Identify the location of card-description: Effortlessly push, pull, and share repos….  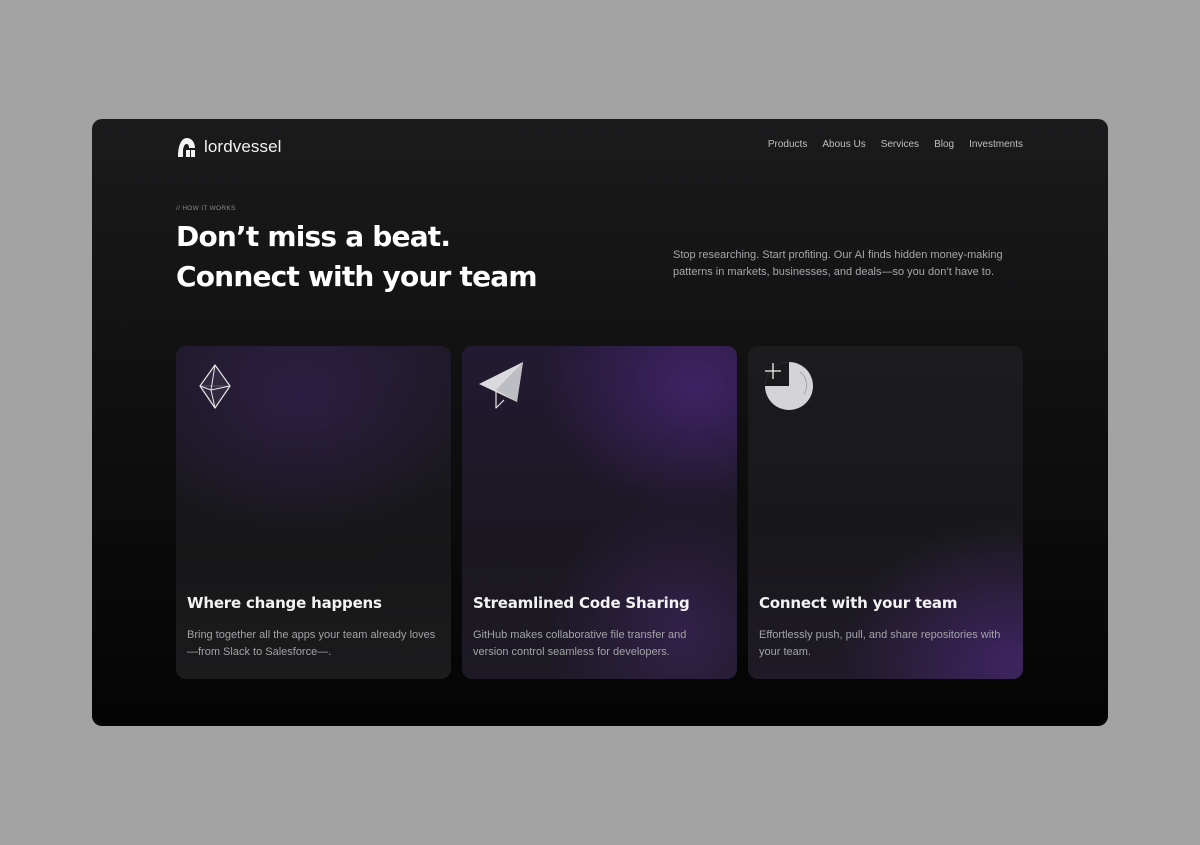
(880, 643).